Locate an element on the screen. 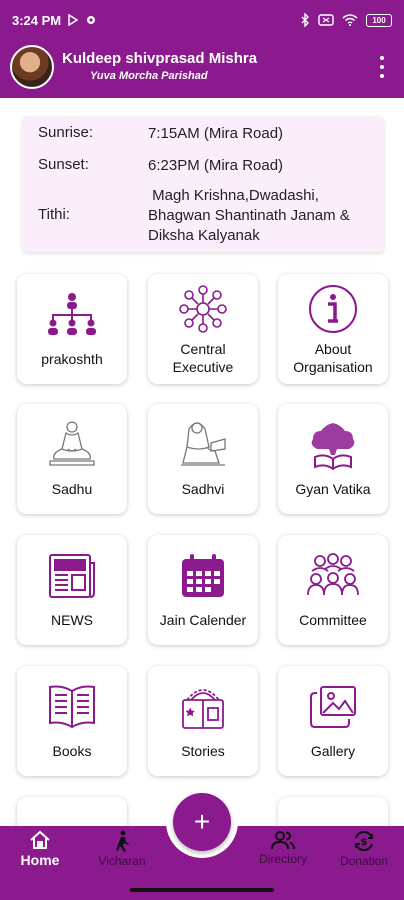 This screenshot has width=404, height=900. sunset-row: Sunset: 6:23PM (Mira Road) is located at coordinates (203, 166).